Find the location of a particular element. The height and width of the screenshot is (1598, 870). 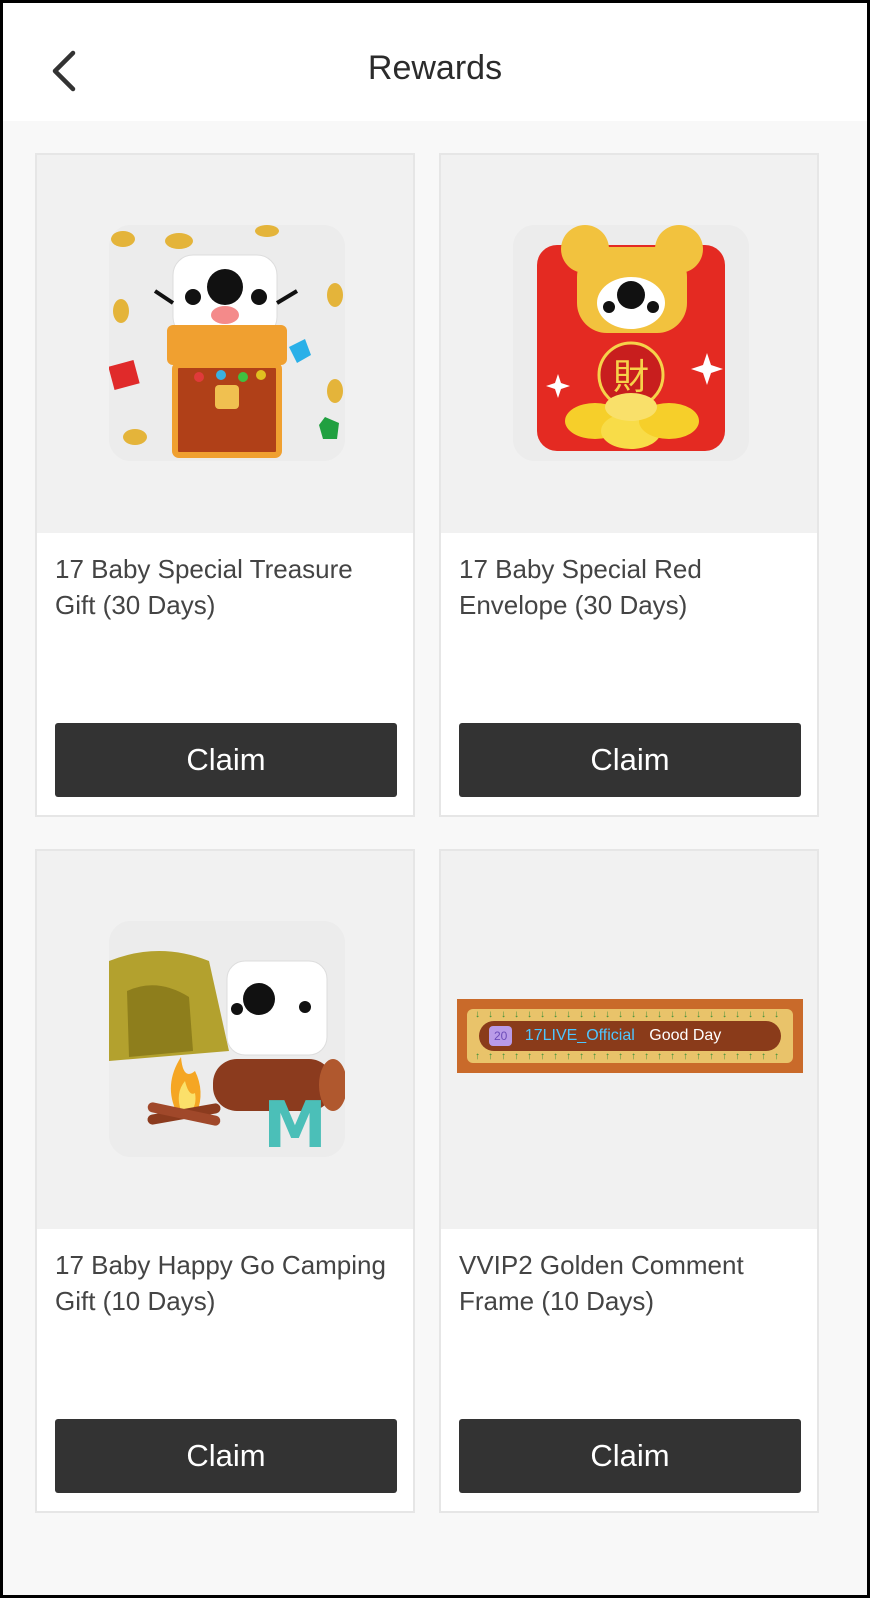

red-envelope-icon: 財 is located at coordinates (631, 343).